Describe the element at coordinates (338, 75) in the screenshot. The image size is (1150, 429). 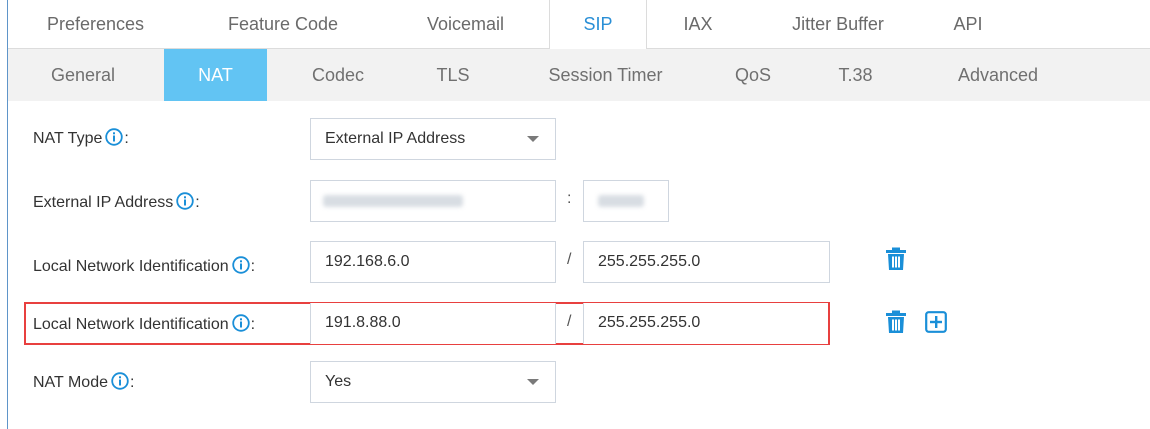
I see `subtab-codec: Codec` at that location.